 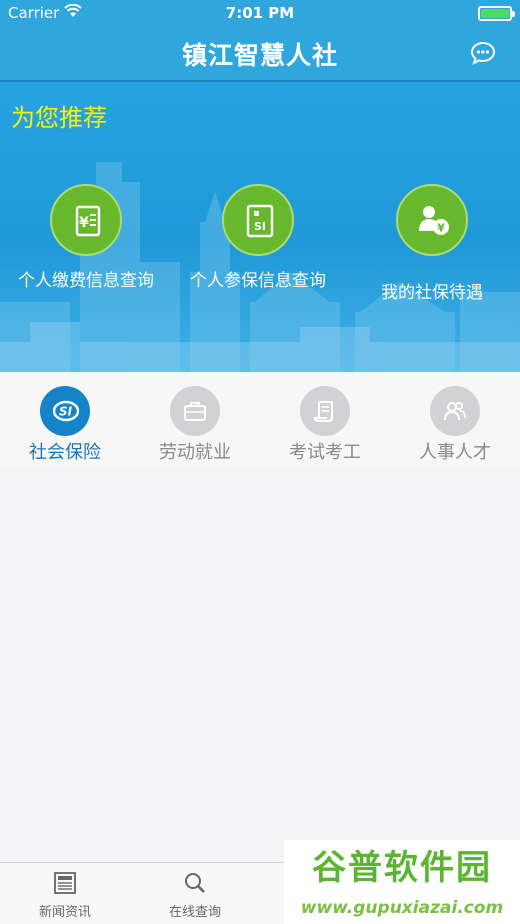 I want to click on tab-label: 考试考工, so click(x=325, y=452).